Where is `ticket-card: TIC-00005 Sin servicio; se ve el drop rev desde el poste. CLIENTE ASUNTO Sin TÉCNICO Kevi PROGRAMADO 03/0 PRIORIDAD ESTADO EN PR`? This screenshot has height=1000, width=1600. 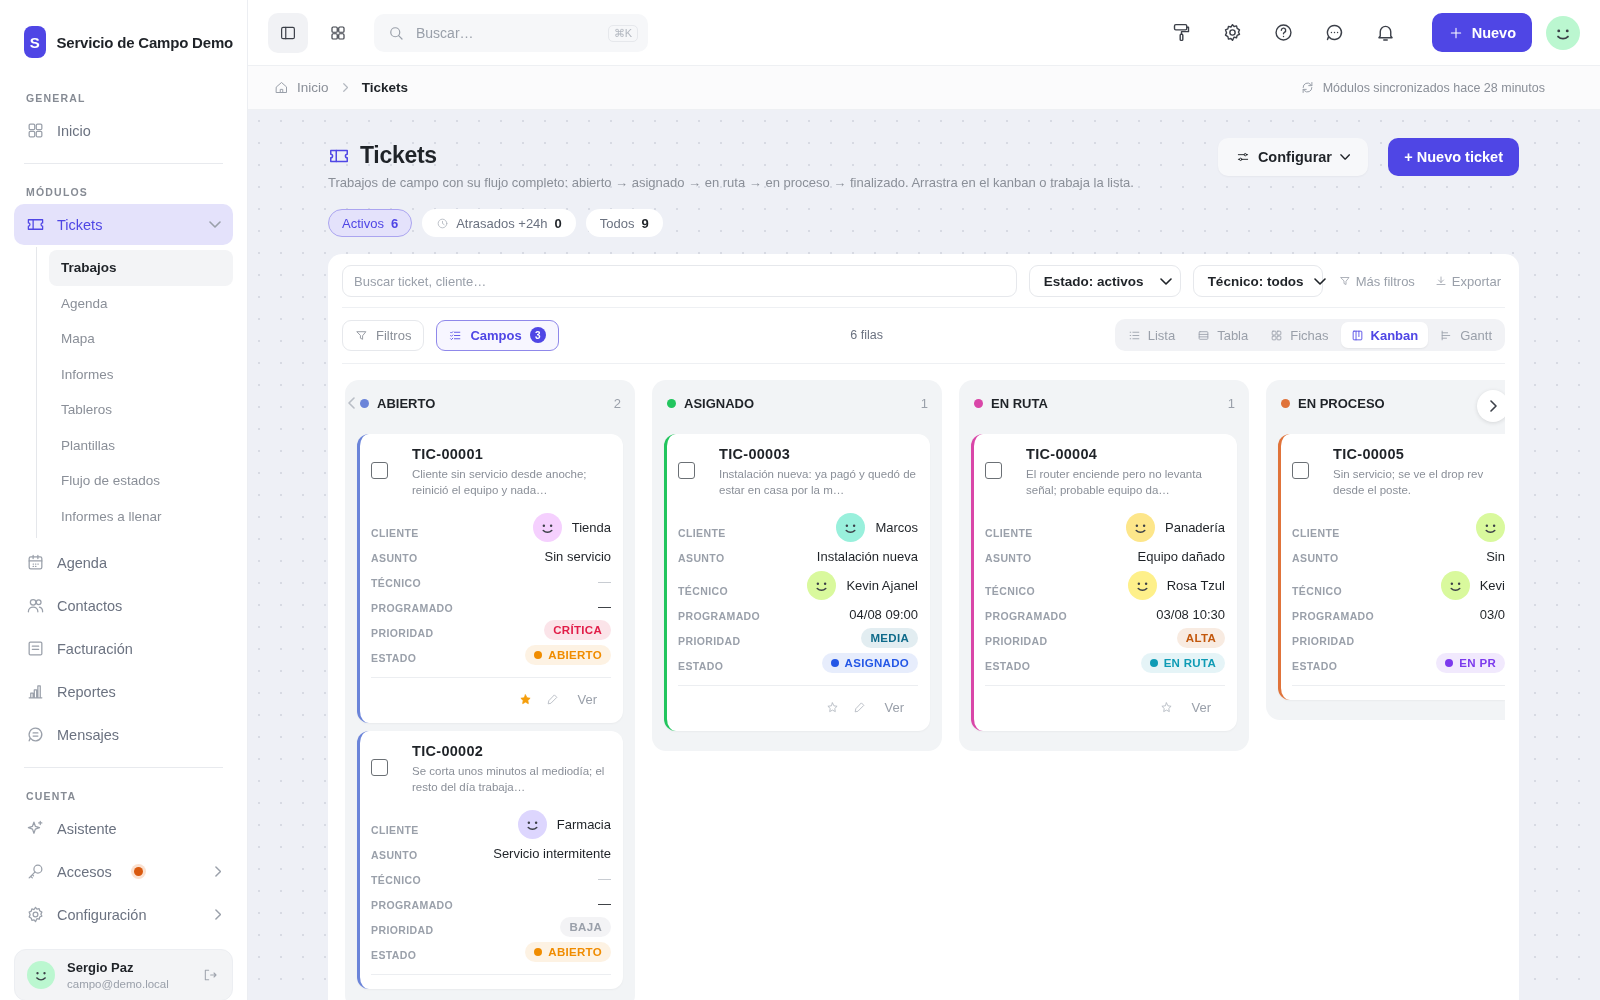
ticket-card: TIC-00005 Sin servicio; se ve el drop rev desde el poste. CLIENTE ASUNTO Sin TÉCNICO Kevi PROGRAMADO 03/0 PRIORIDAD ESTADO EN PR is located at coordinates (1391, 567).